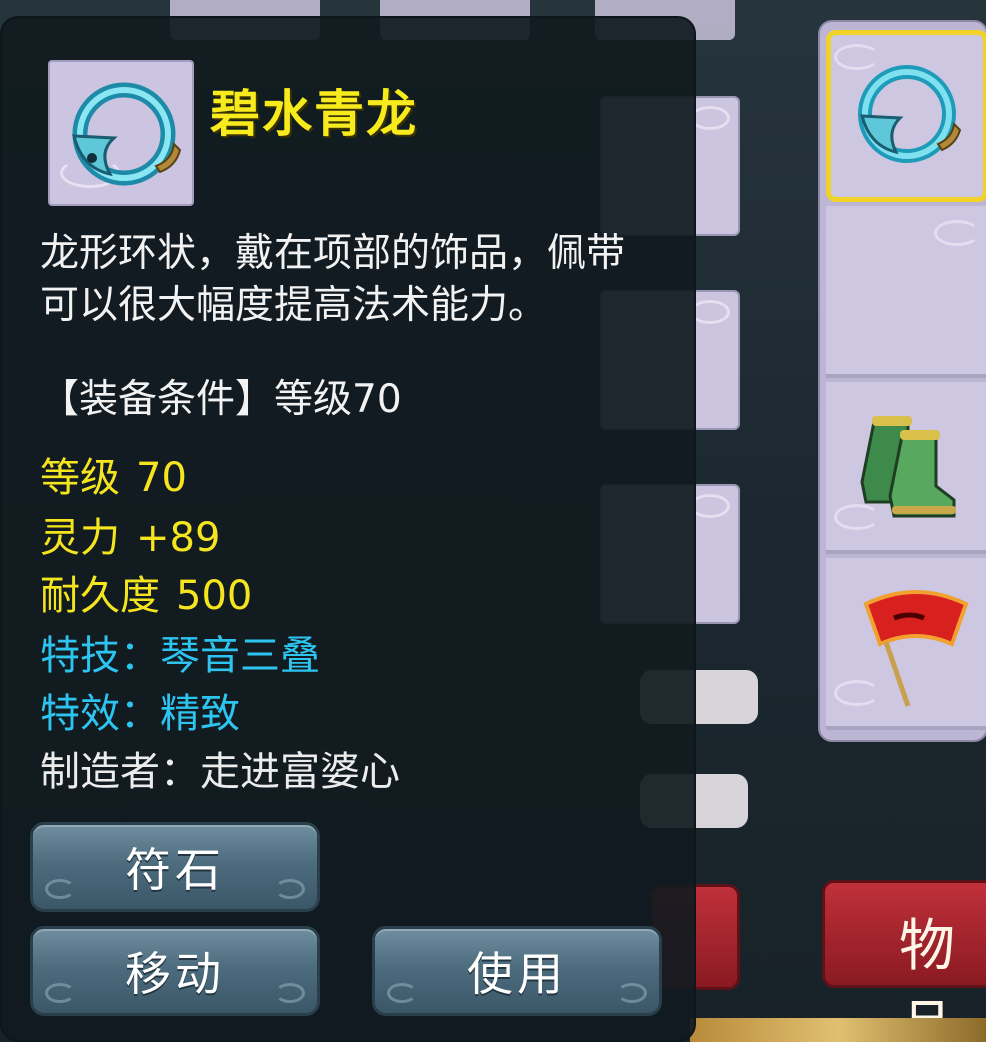  I want to click on special-effect: 特效：精致, so click(140, 714).